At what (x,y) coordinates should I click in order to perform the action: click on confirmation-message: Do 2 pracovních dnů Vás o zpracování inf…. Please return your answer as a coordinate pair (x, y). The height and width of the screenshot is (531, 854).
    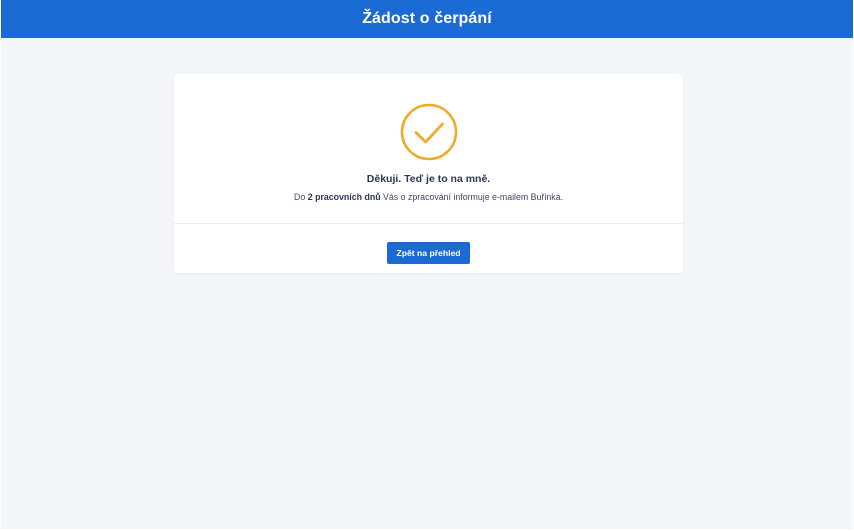
    Looking at the image, I should click on (428, 197).